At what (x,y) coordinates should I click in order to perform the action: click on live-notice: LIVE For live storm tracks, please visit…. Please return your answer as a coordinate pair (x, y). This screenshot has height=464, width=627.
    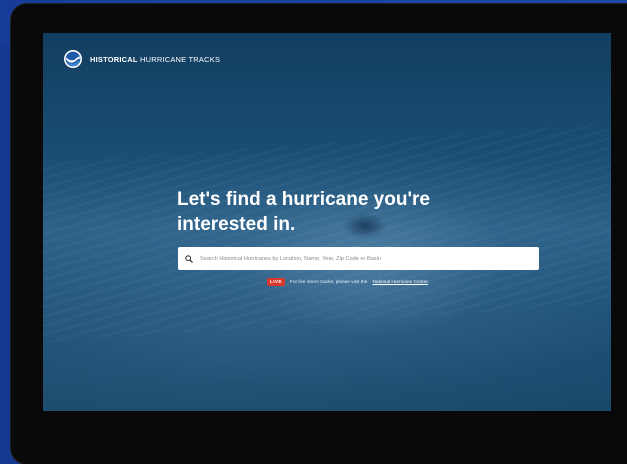
    Looking at the image, I should click on (348, 282).